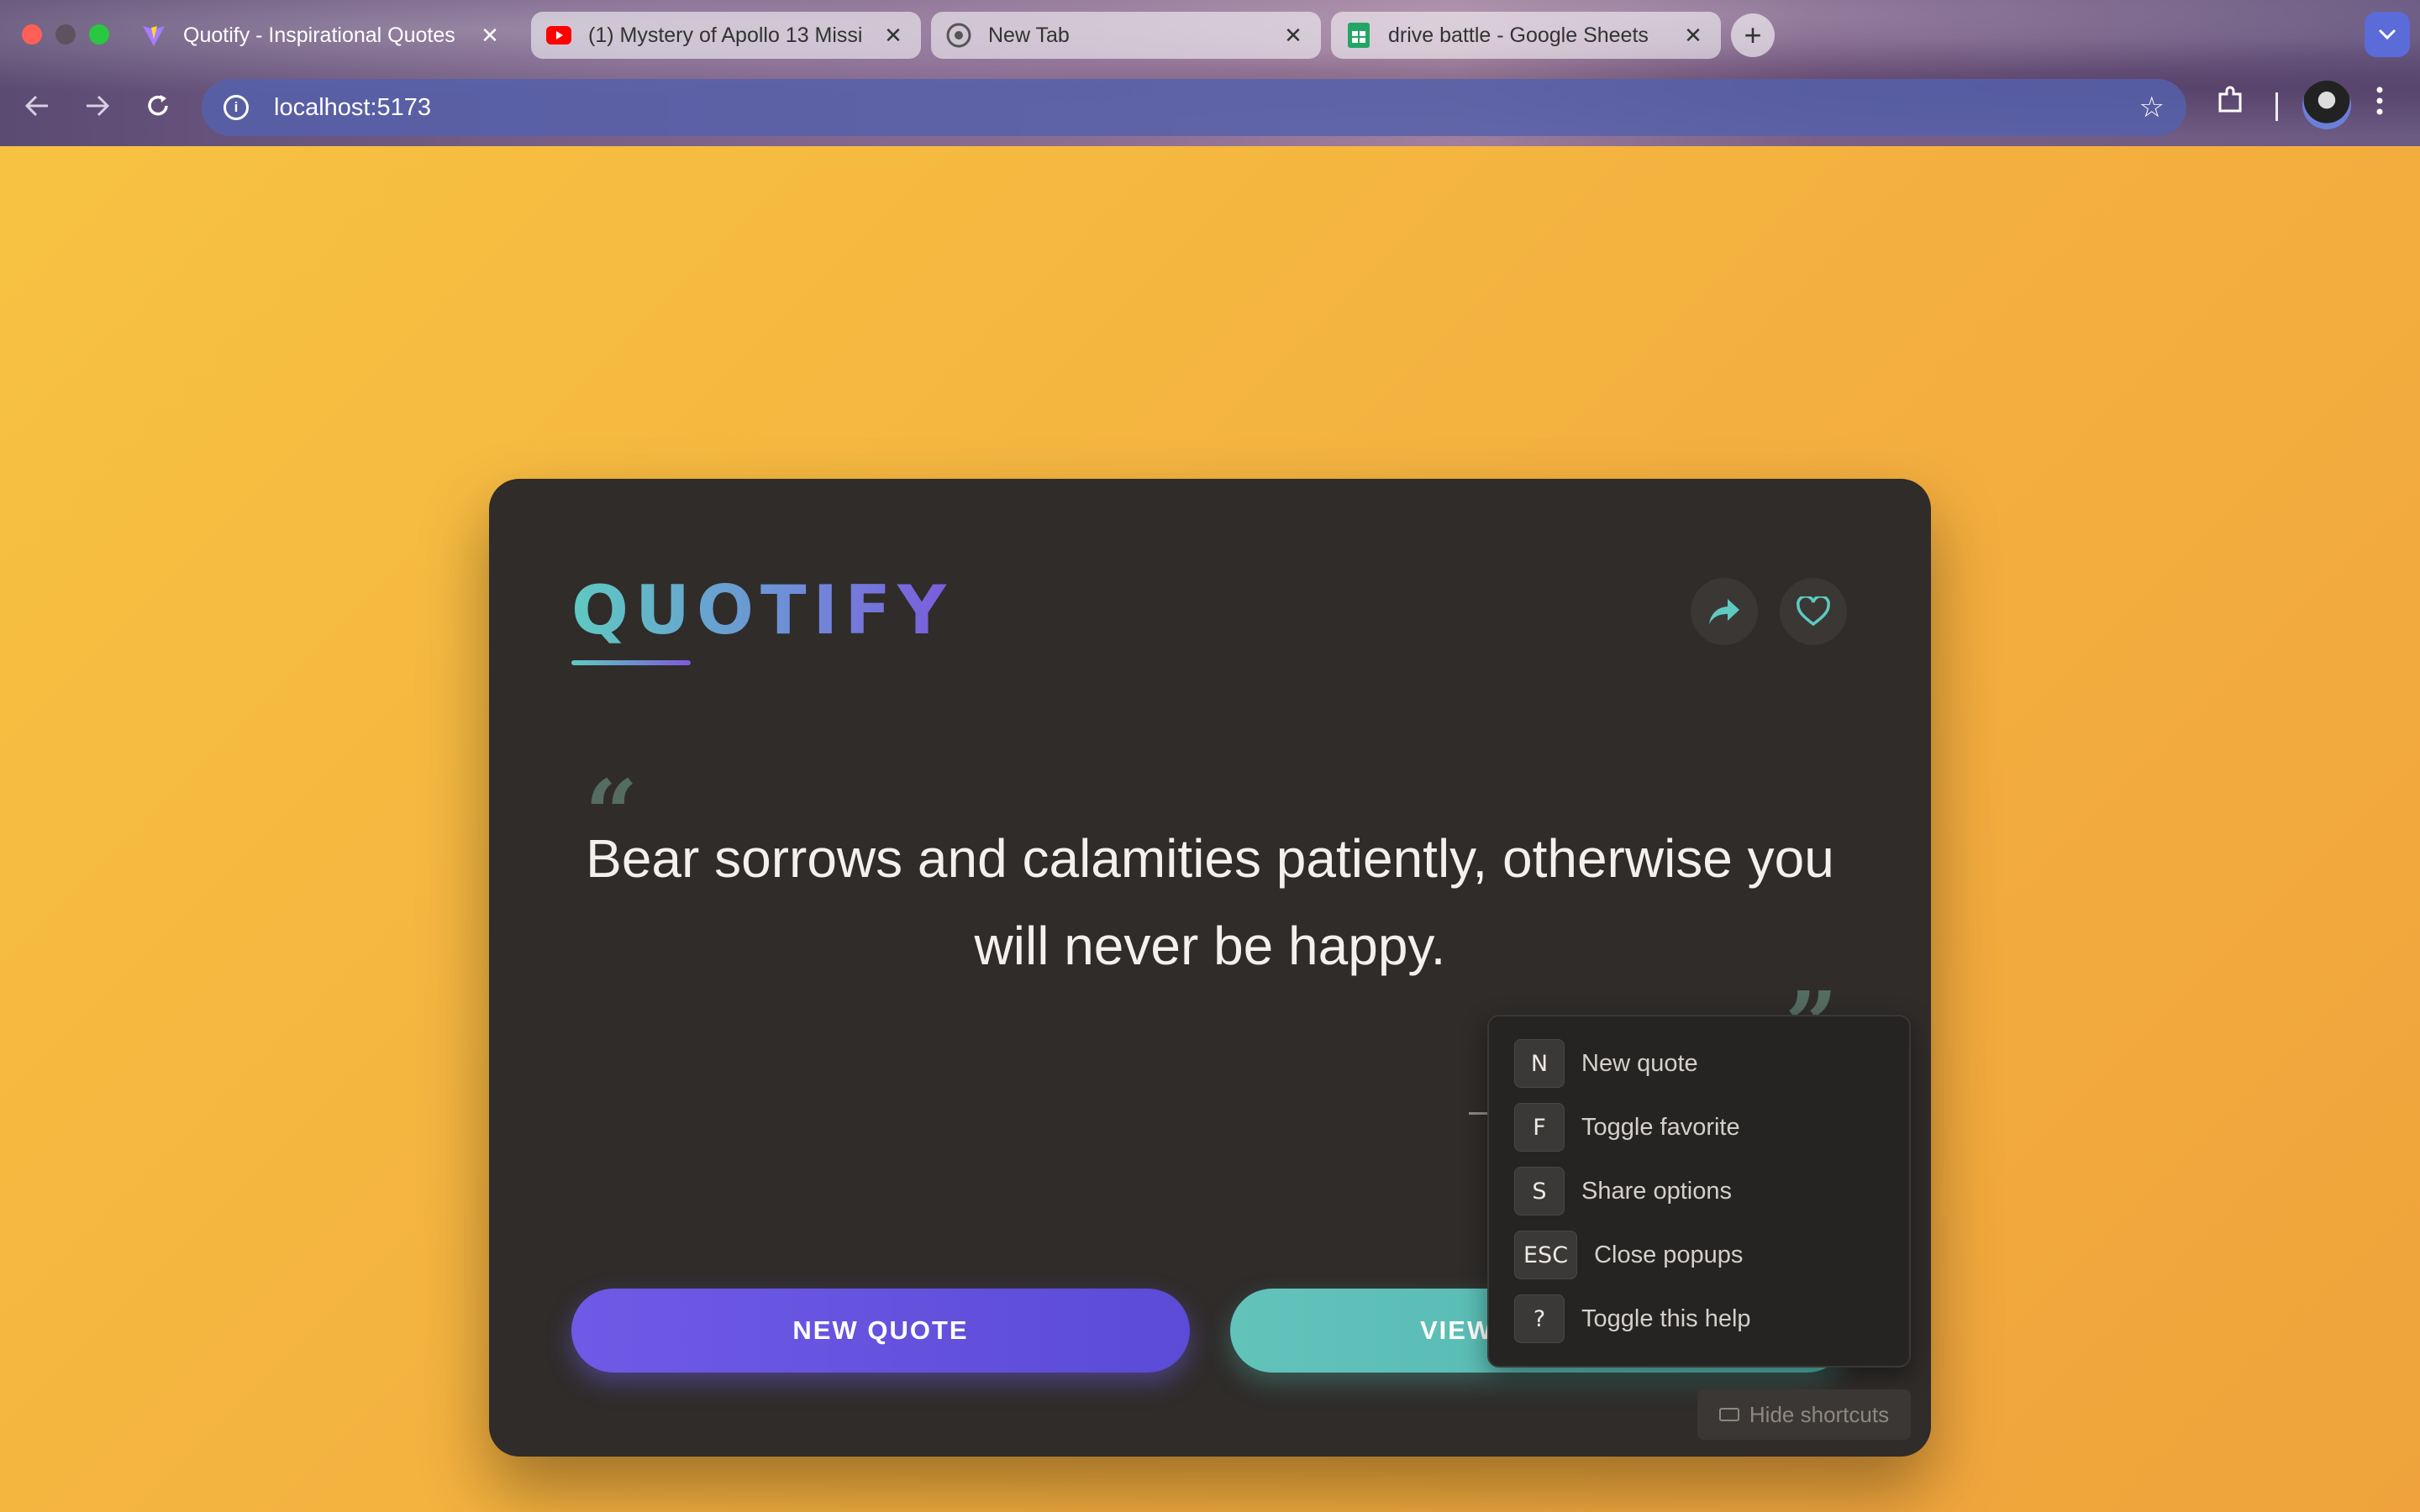  What do you see at coordinates (1029, 35) in the screenshot?
I see `tab-title: New Tab` at bounding box center [1029, 35].